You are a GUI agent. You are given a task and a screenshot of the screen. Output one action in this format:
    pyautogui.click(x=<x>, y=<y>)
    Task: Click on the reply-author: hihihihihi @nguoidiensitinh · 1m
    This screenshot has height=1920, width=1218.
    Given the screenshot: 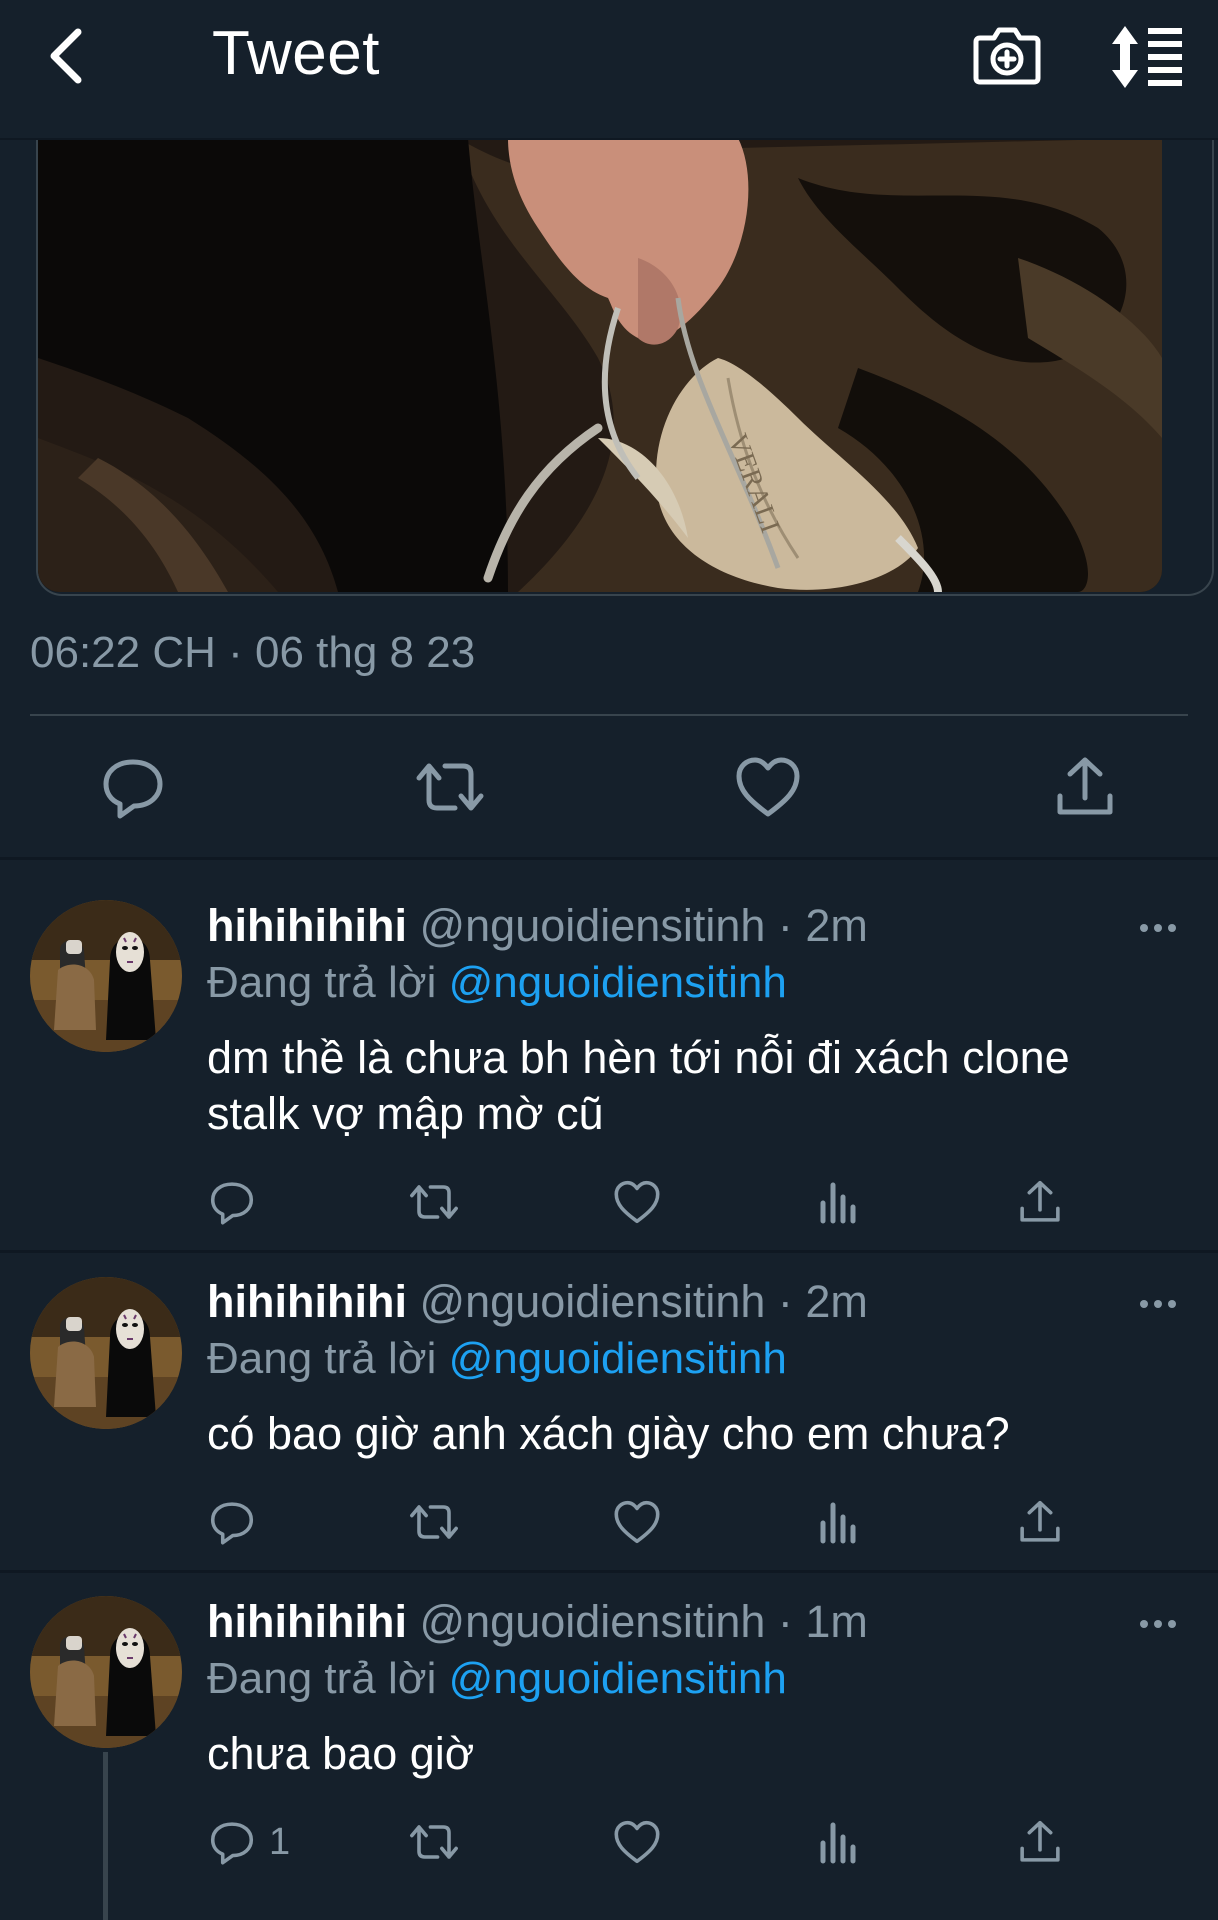 What is the action you would take?
    pyautogui.click(x=537, y=1622)
    